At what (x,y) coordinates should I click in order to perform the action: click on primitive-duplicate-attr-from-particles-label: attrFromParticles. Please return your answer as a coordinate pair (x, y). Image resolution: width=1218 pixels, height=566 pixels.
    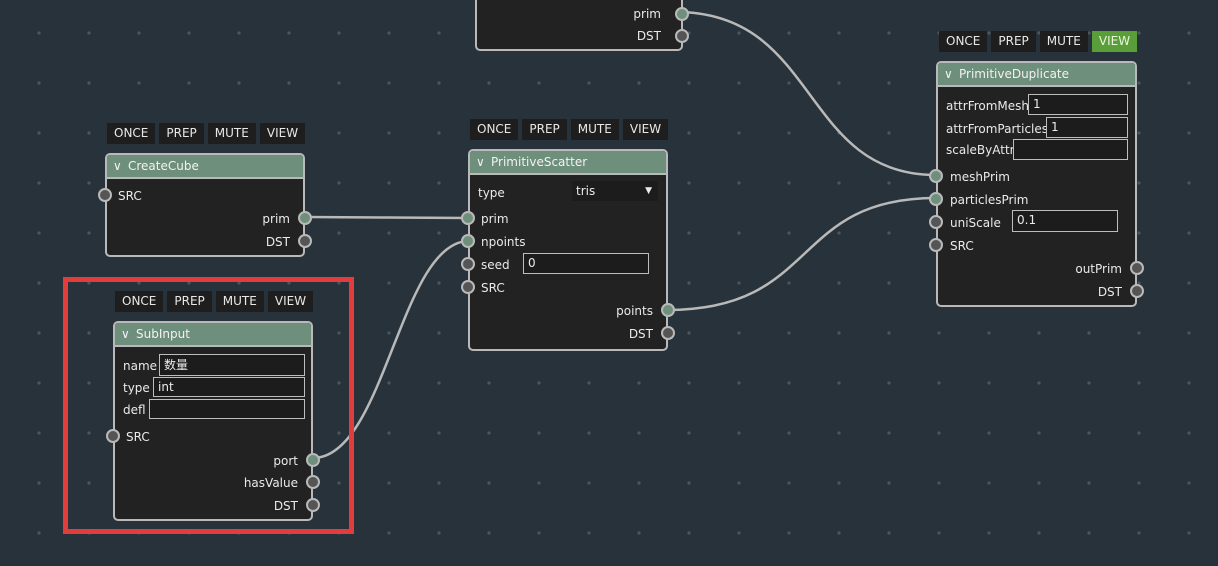
    Looking at the image, I should click on (997, 129).